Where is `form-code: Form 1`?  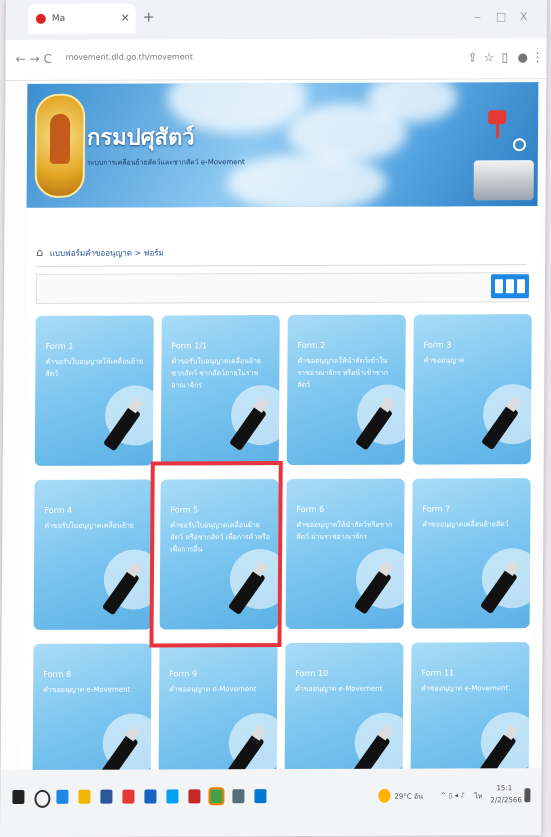 form-code: Form 1 is located at coordinates (59, 346).